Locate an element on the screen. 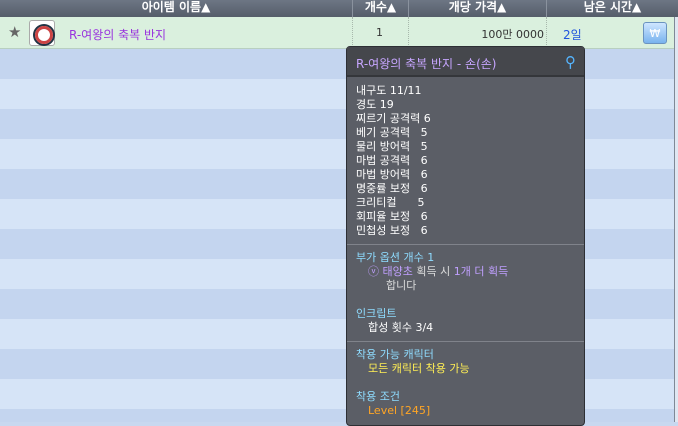 The width and height of the screenshot is (678, 426). stat-line: 마법 방어력 6 is located at coordinates (392, 174).